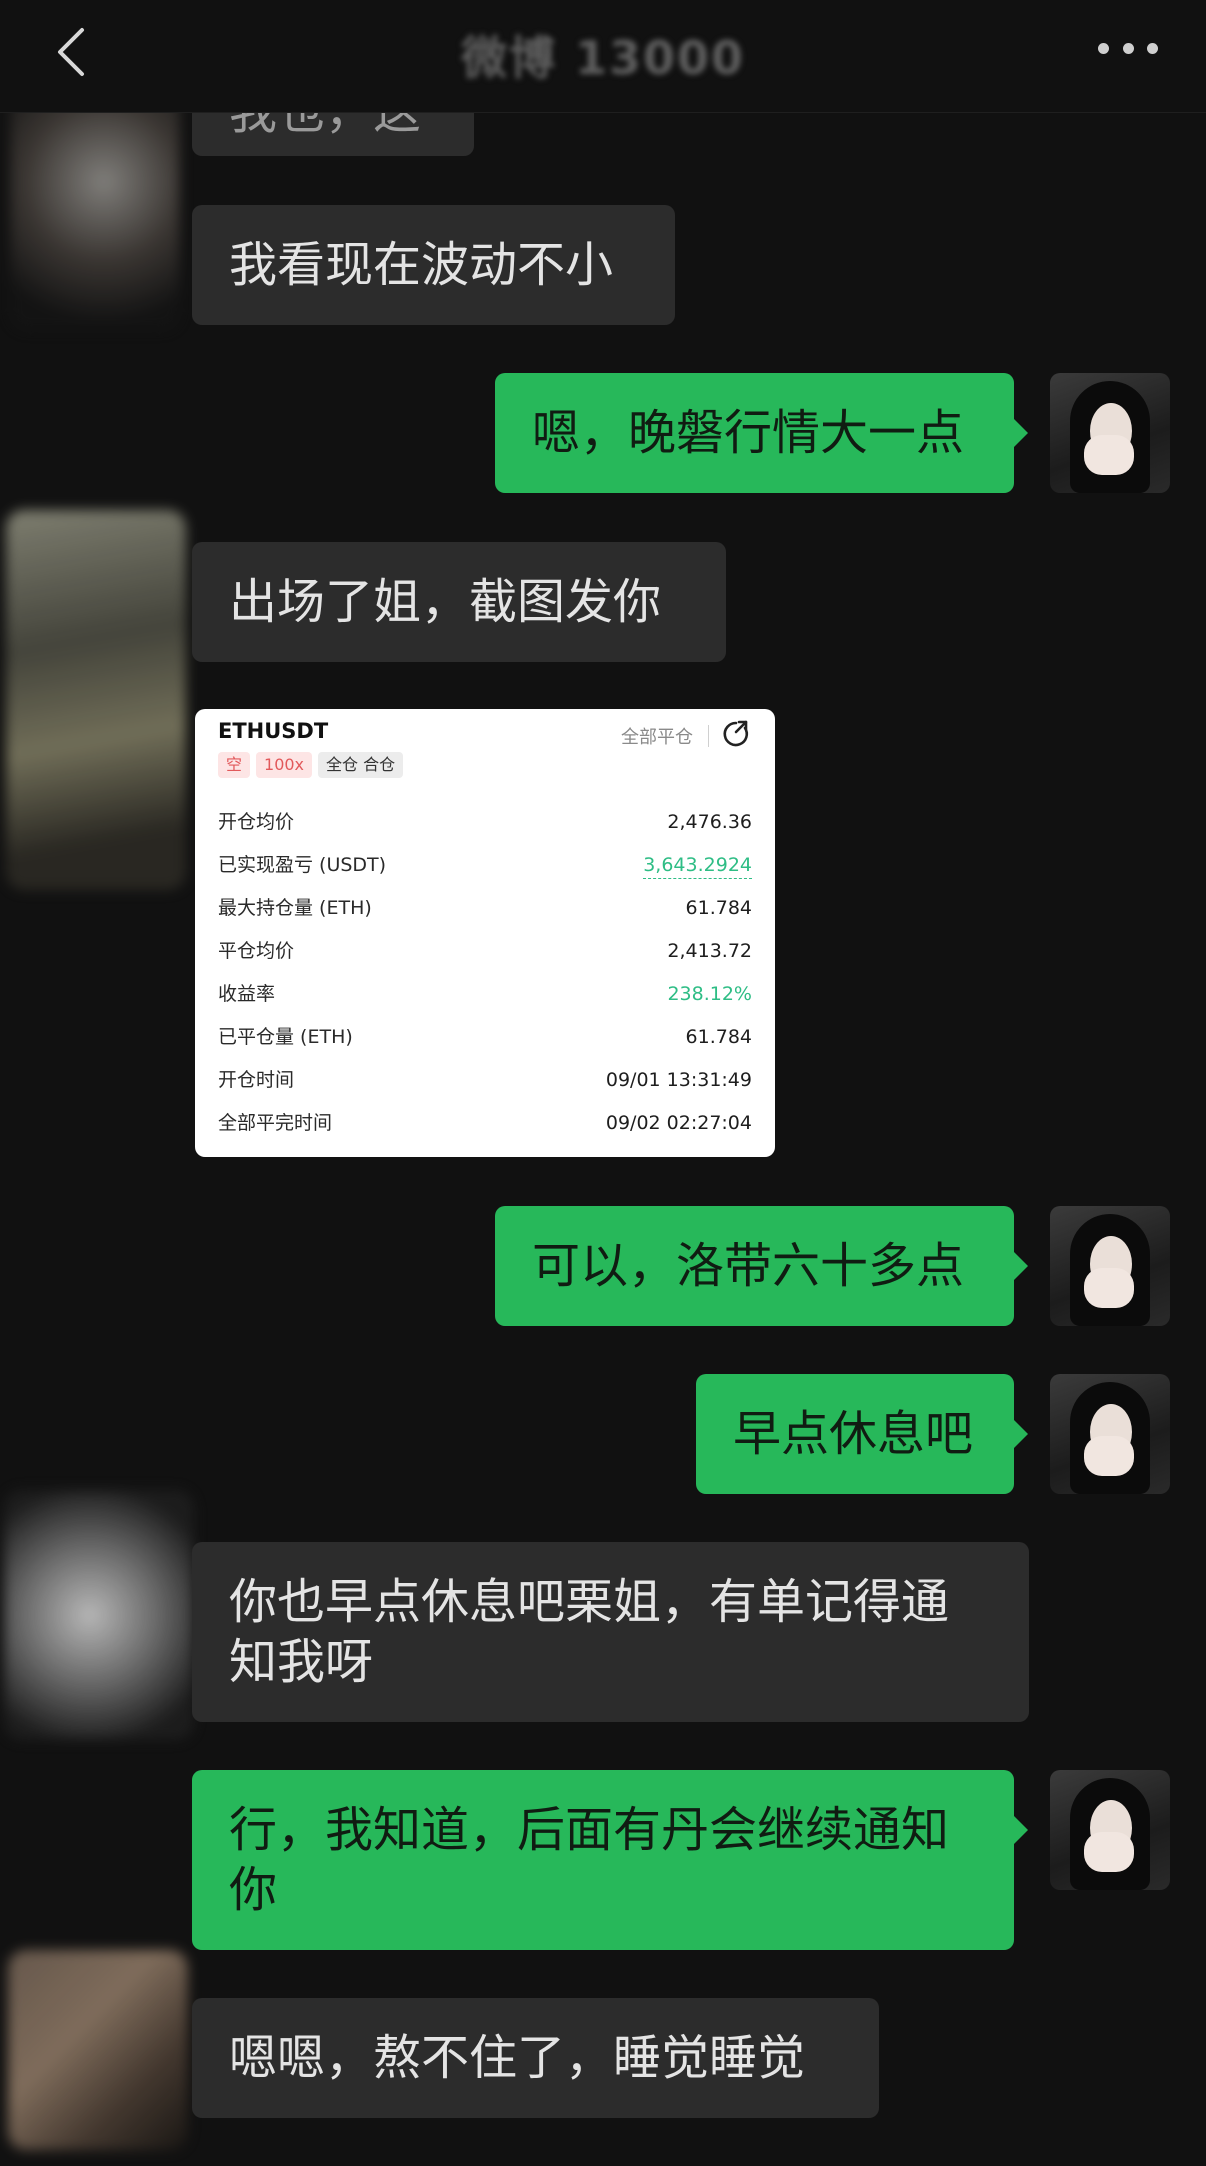 This screenshot has height=2166, width=1206. I want to click on message-bubble-incoming: 出场了姐，截图发你, so click(459, 602).